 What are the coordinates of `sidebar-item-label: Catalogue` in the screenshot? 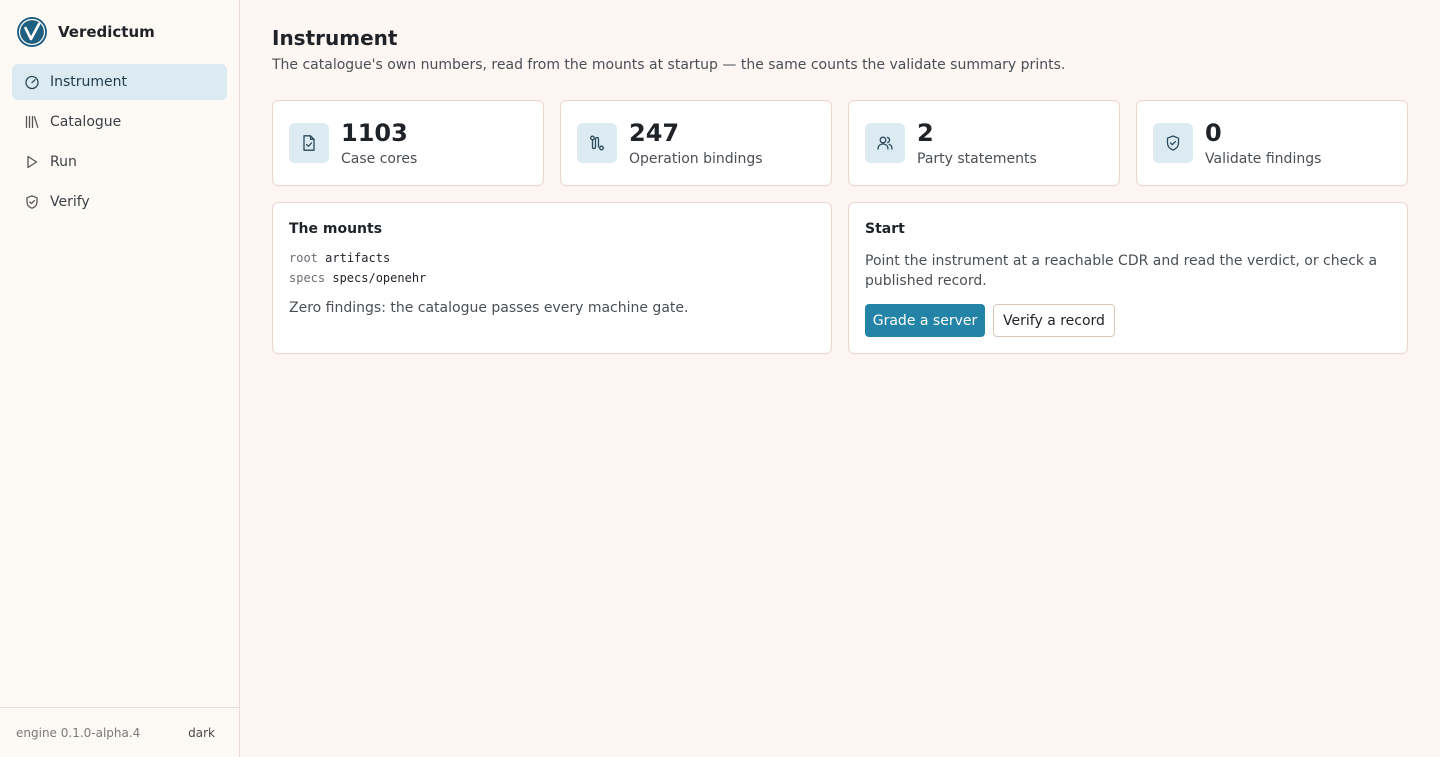 It's located at (86, 122).